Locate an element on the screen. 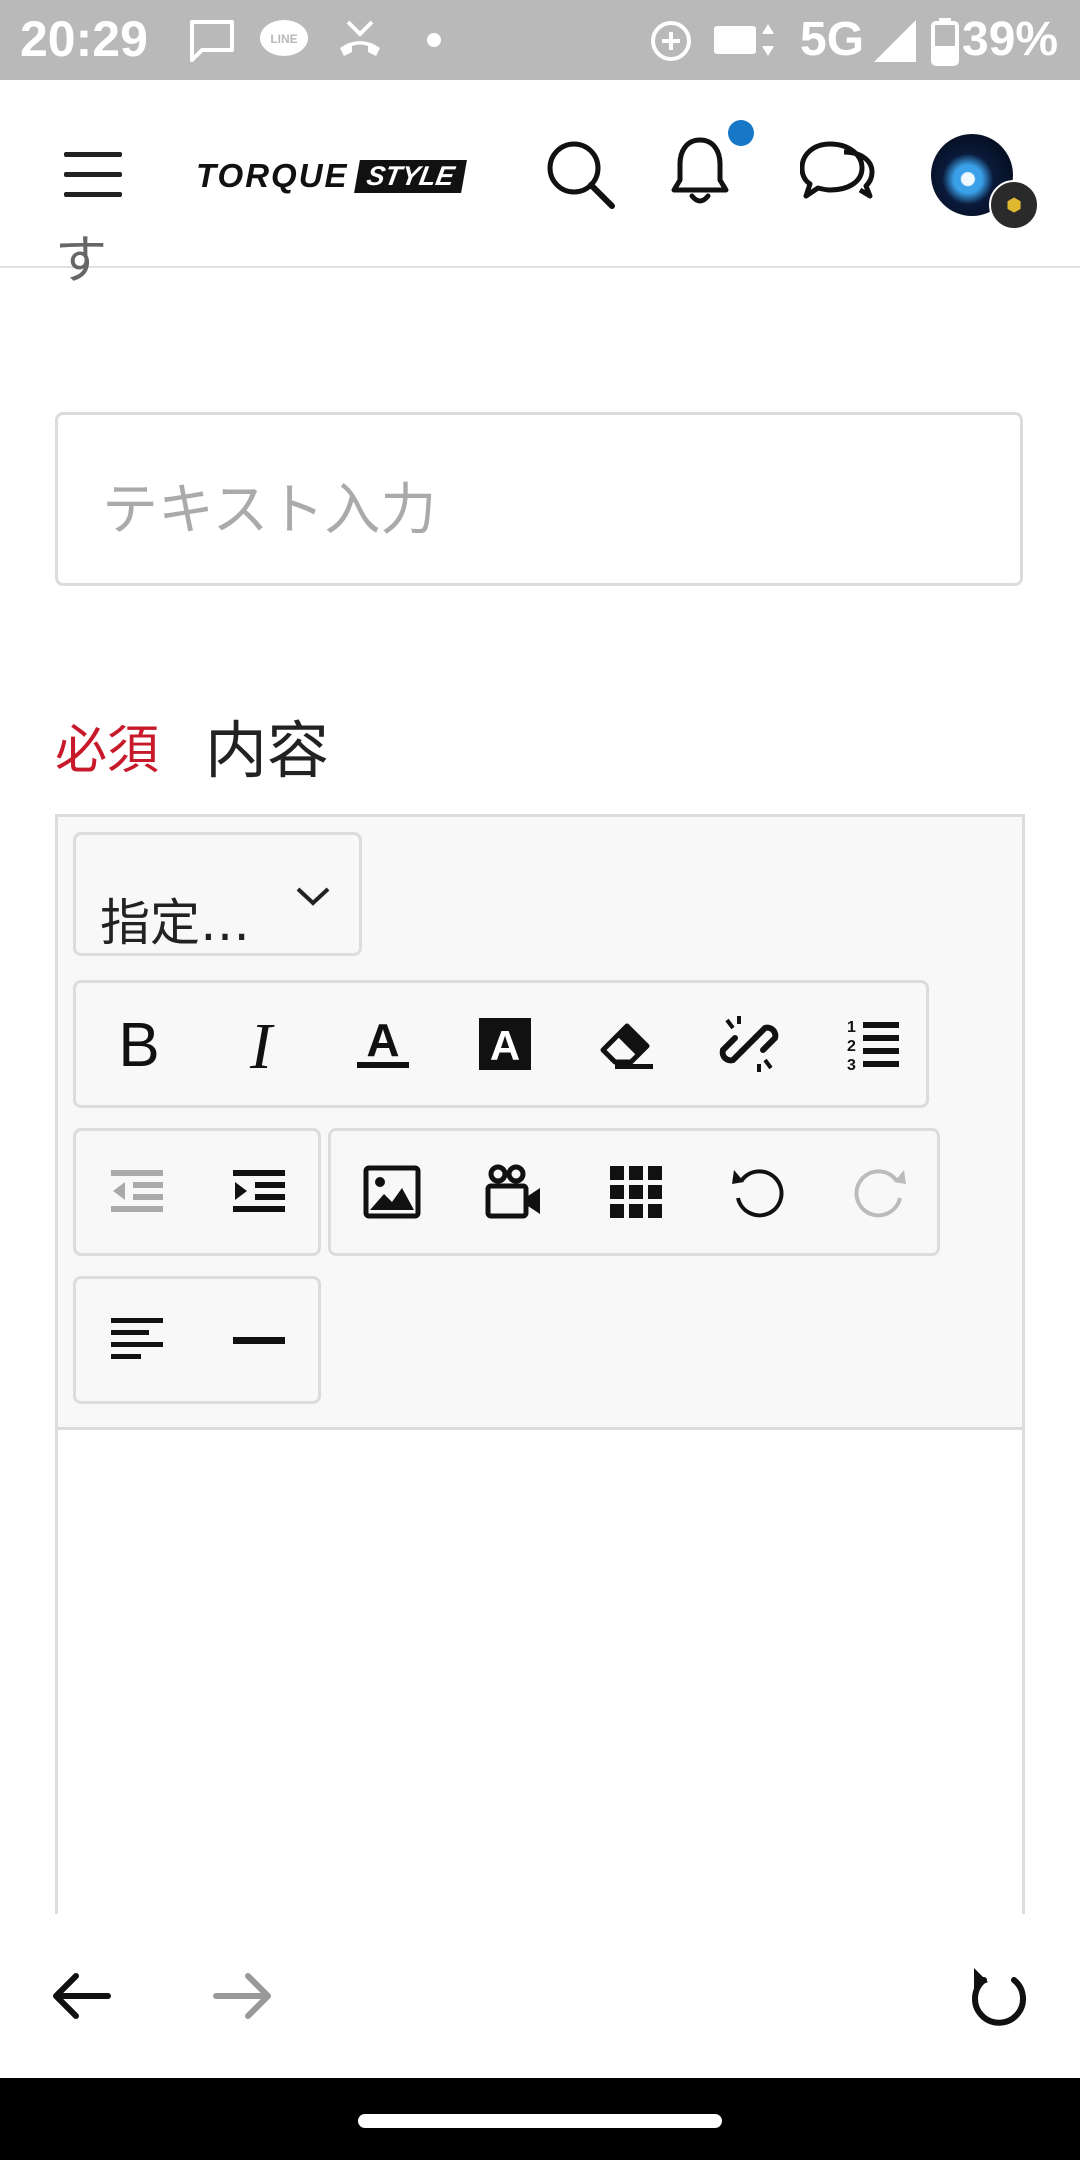 Image resolution: width=1080 pixels, height=2160 pixels. text-input: テキスト入力 is located at coordinates (539, 499).